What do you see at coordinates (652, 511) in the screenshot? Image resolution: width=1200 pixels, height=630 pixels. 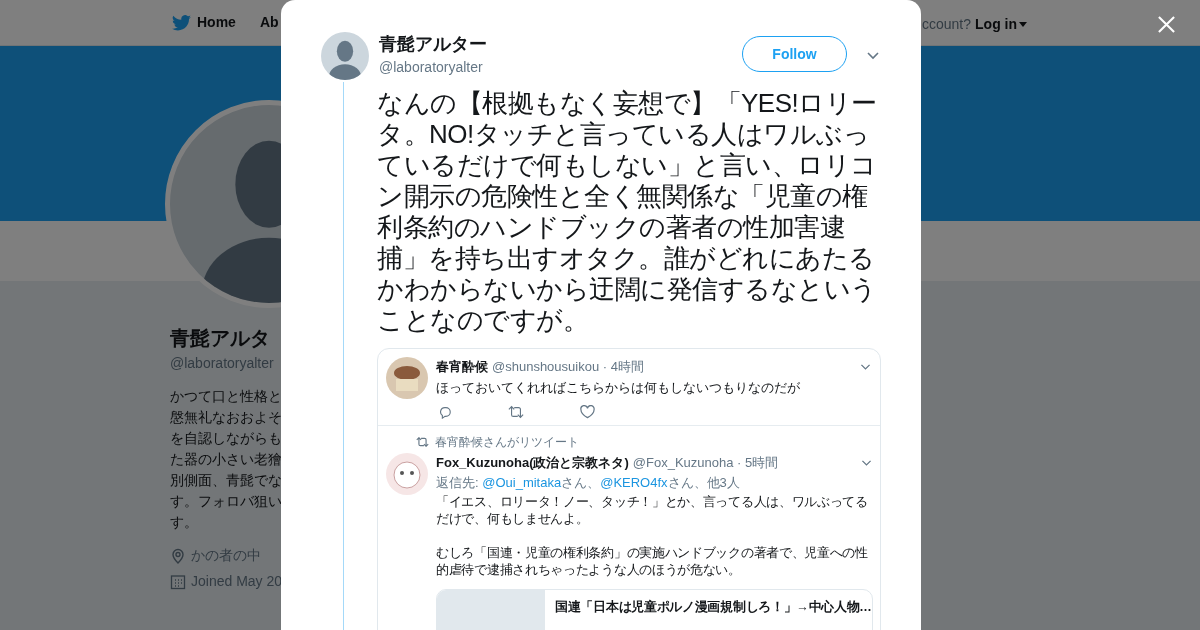 I see `retweeted-tweet-text: 「イエス、ロリータ！ノー、タッチ！」とか、言ってる人は、ワルぶってるだけで、何もしませんよ。` at bounding box center [652, 511].